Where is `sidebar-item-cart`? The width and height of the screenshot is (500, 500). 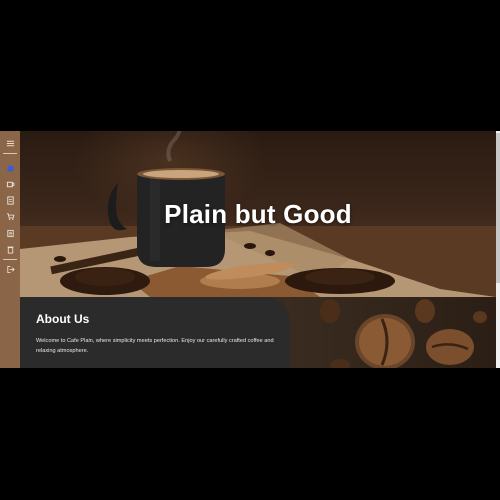 sidebar-item-cart is located at coordinates (10, 216).